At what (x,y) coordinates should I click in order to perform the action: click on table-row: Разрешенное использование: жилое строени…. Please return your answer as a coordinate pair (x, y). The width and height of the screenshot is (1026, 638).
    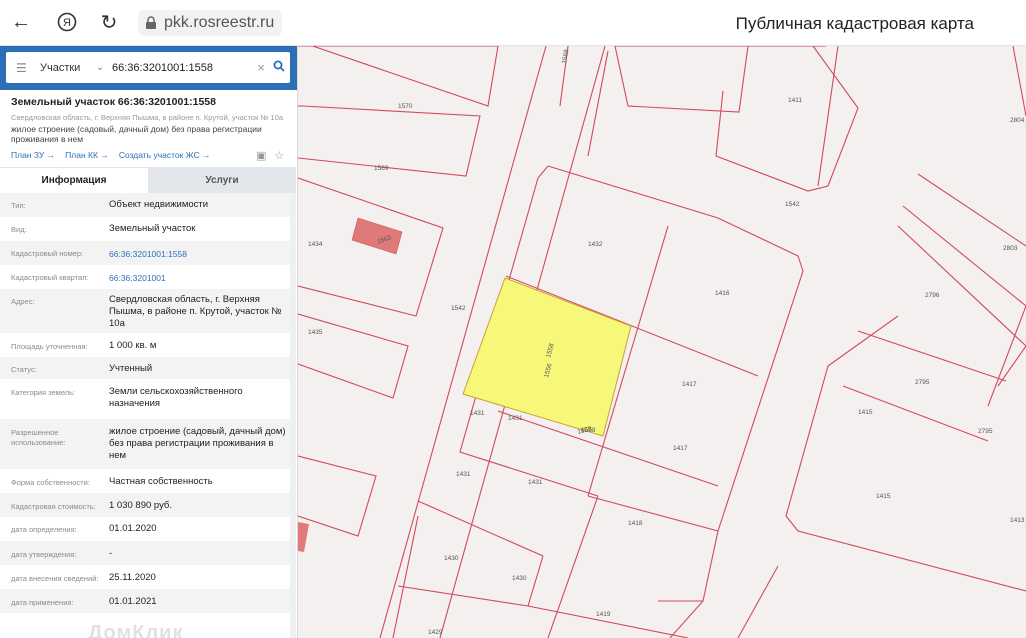
    Looking at the image, I should click on (145, 444).